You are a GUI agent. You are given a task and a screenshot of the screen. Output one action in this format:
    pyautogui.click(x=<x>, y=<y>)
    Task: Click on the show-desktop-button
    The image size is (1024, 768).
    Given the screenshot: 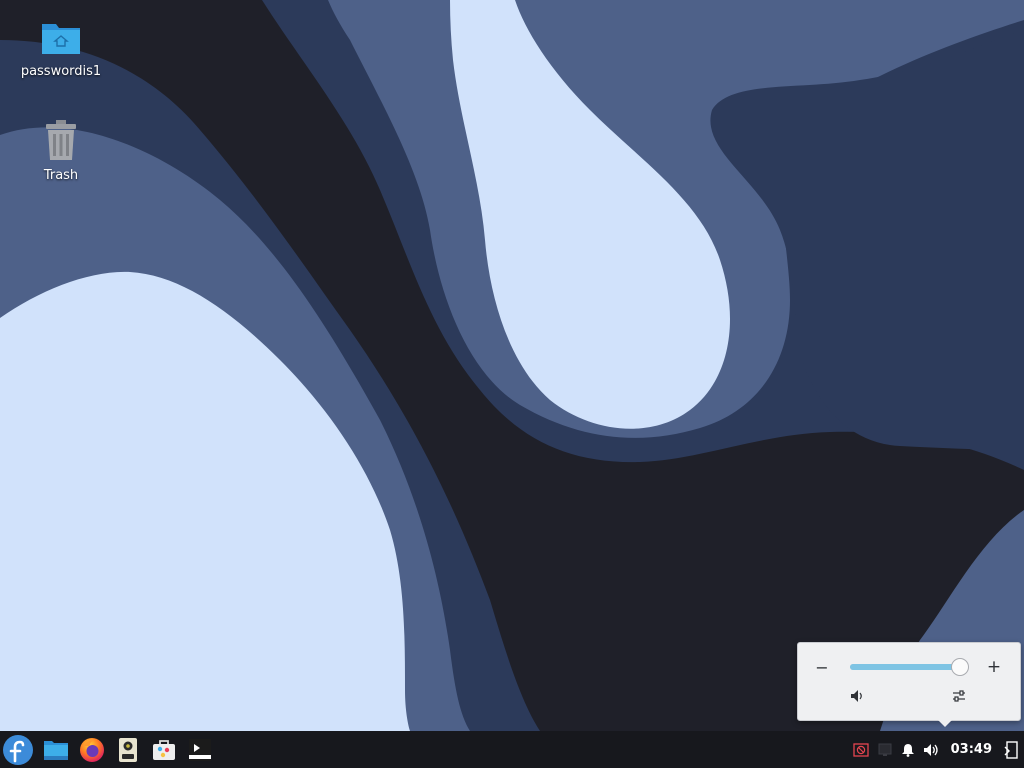 What is the action you would take?
    pyautogui.click(x=1012, y=749)
    